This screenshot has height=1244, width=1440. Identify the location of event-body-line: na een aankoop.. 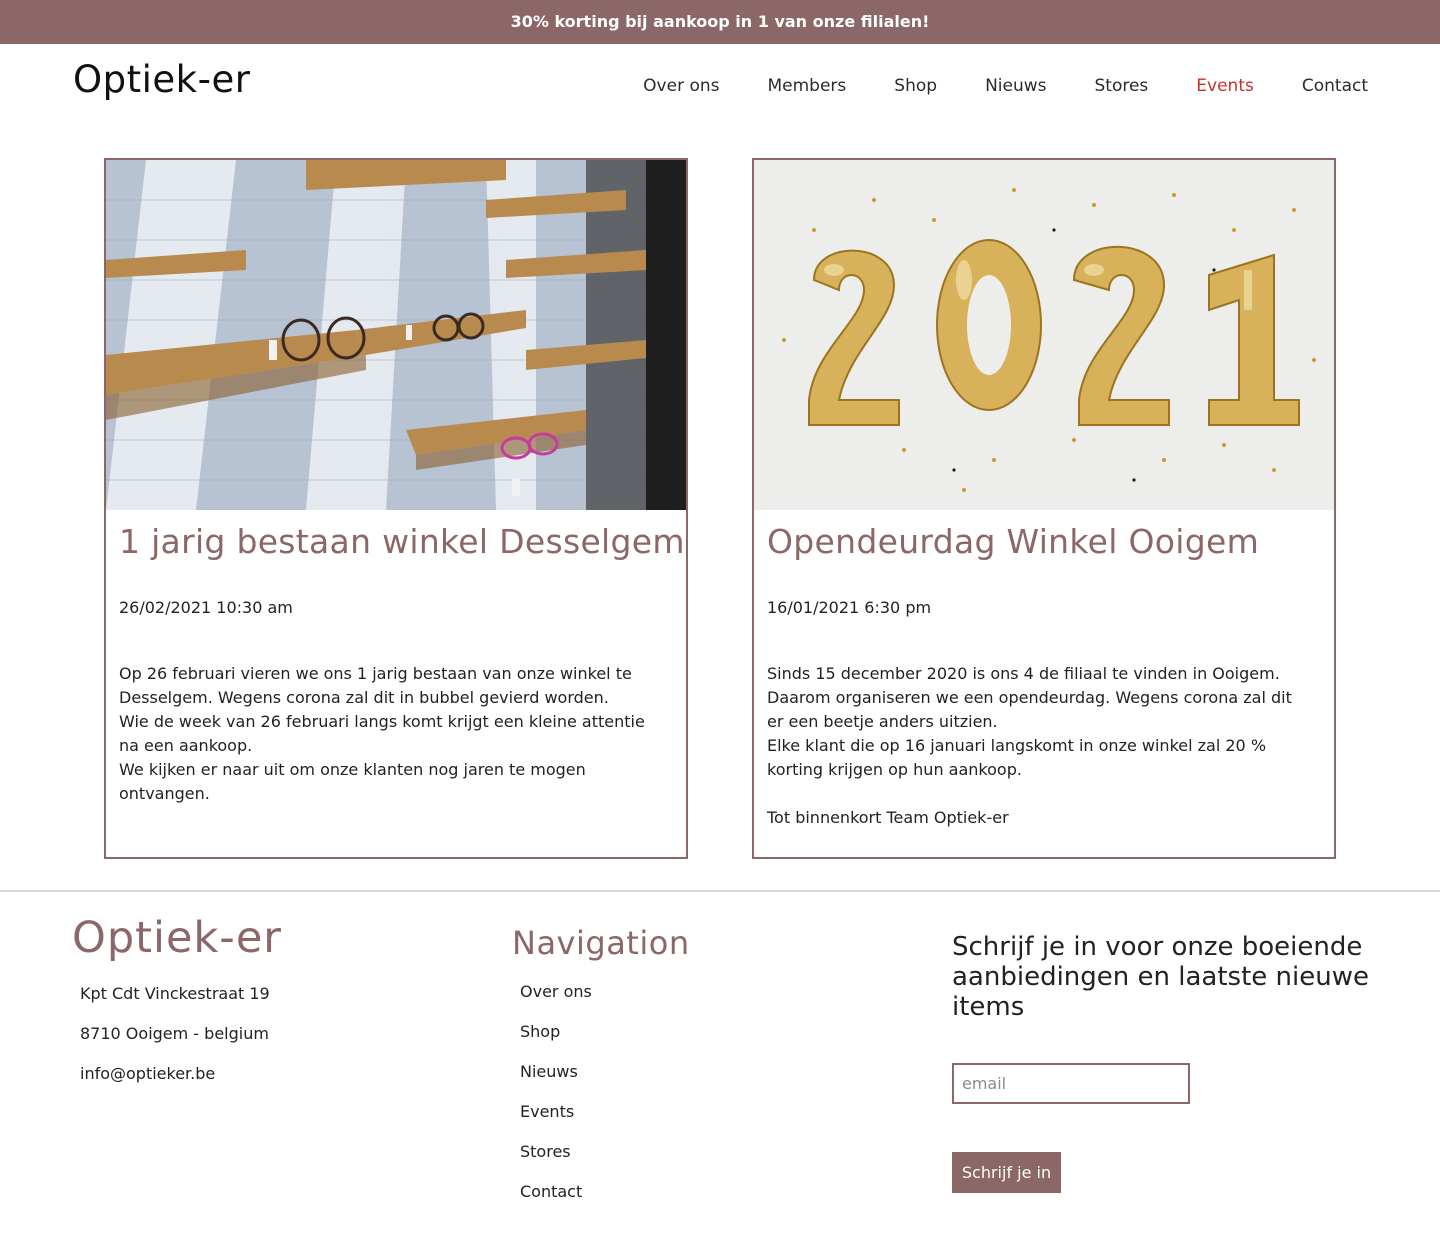
(186, 745).